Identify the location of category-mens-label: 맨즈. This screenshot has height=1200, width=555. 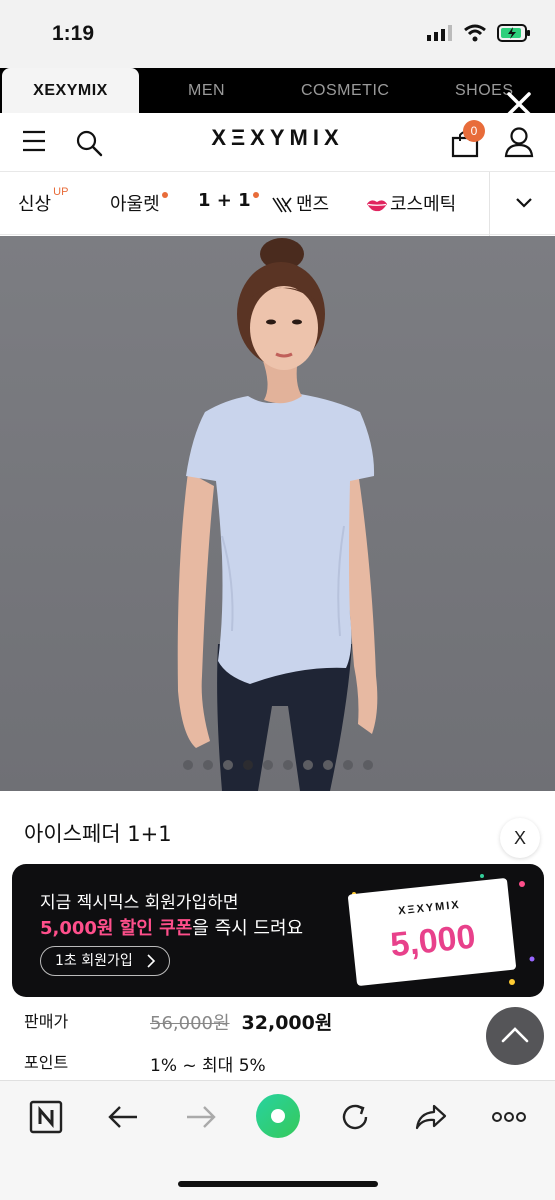
(313, 204).